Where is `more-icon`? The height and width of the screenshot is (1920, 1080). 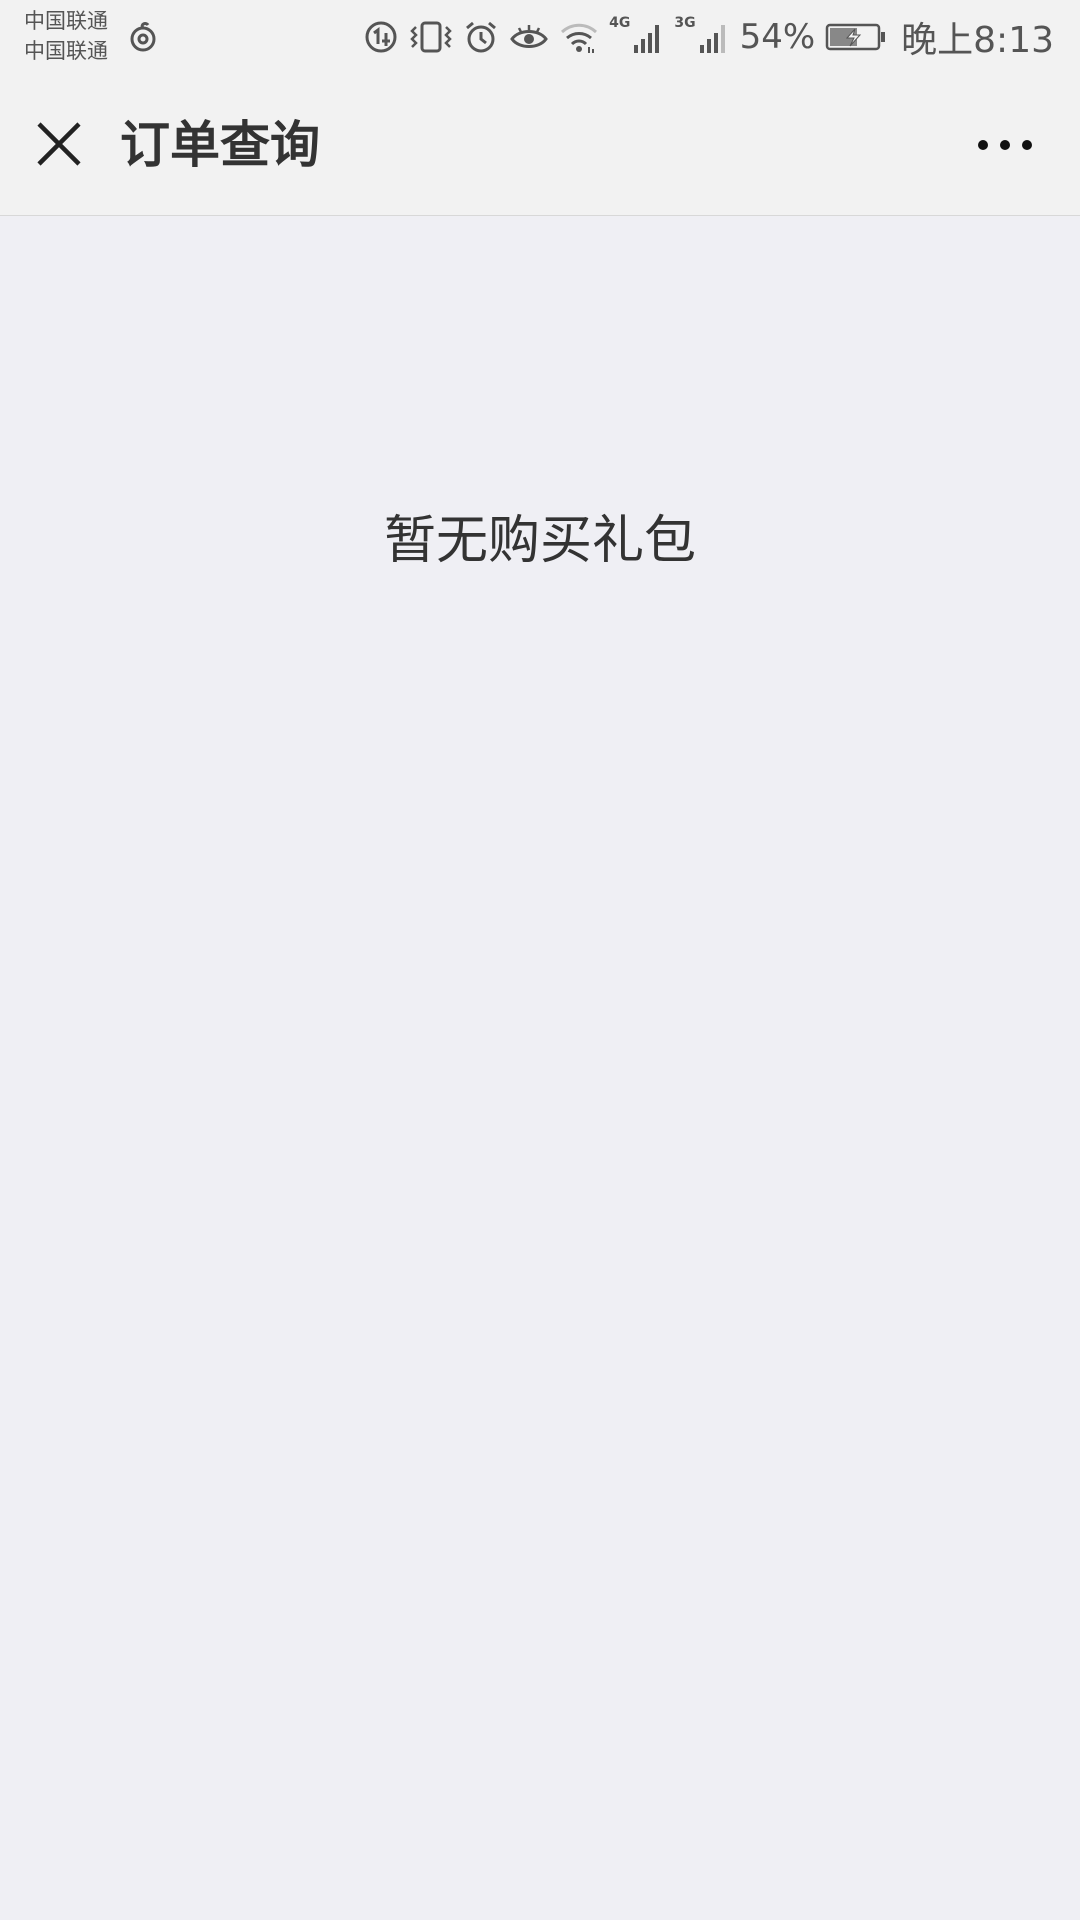 more-icon is located at coordinates (1005, 145).